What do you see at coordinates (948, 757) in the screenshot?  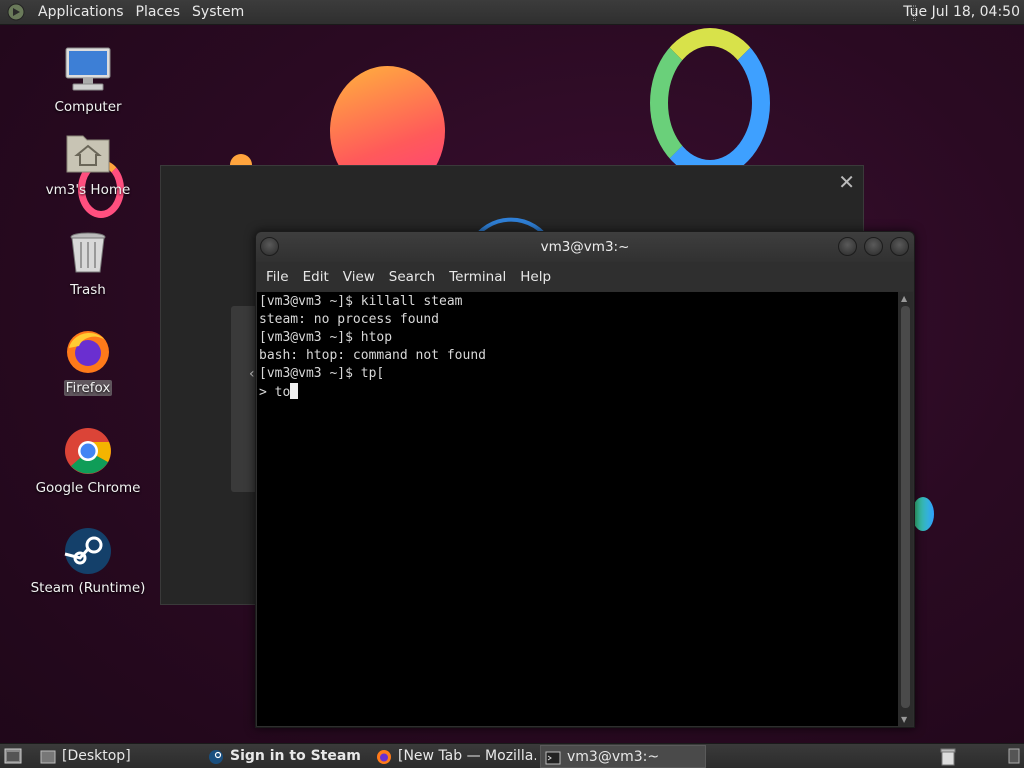 I see `trash-applet-icon` at bounding box center [948, 757].